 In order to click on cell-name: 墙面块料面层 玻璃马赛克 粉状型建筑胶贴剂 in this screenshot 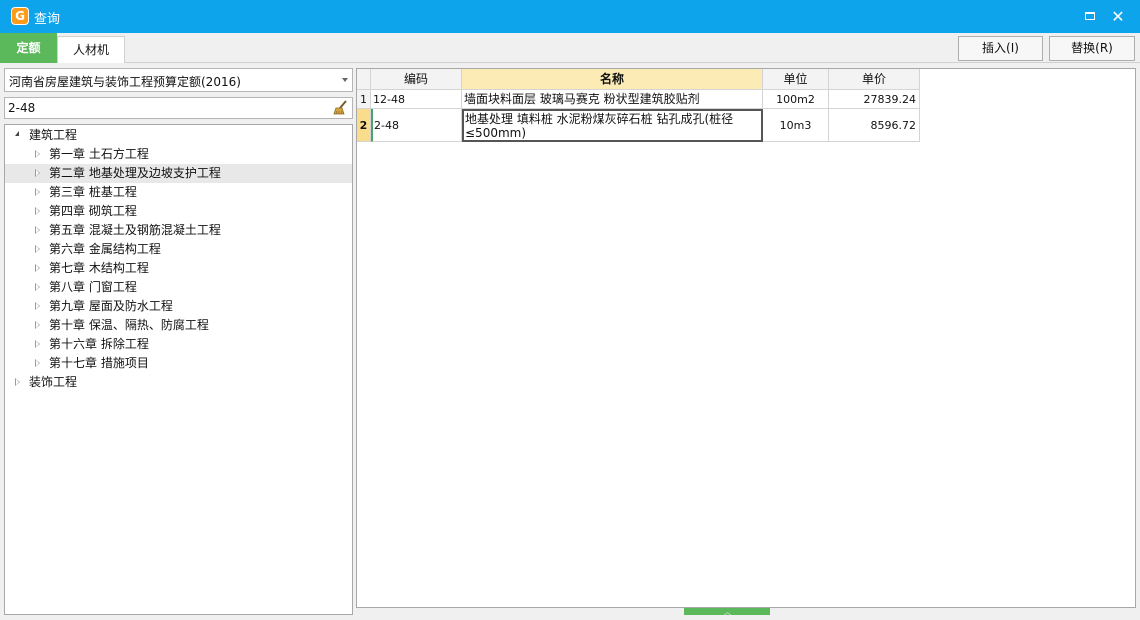, I will do `click(612, 99)`.